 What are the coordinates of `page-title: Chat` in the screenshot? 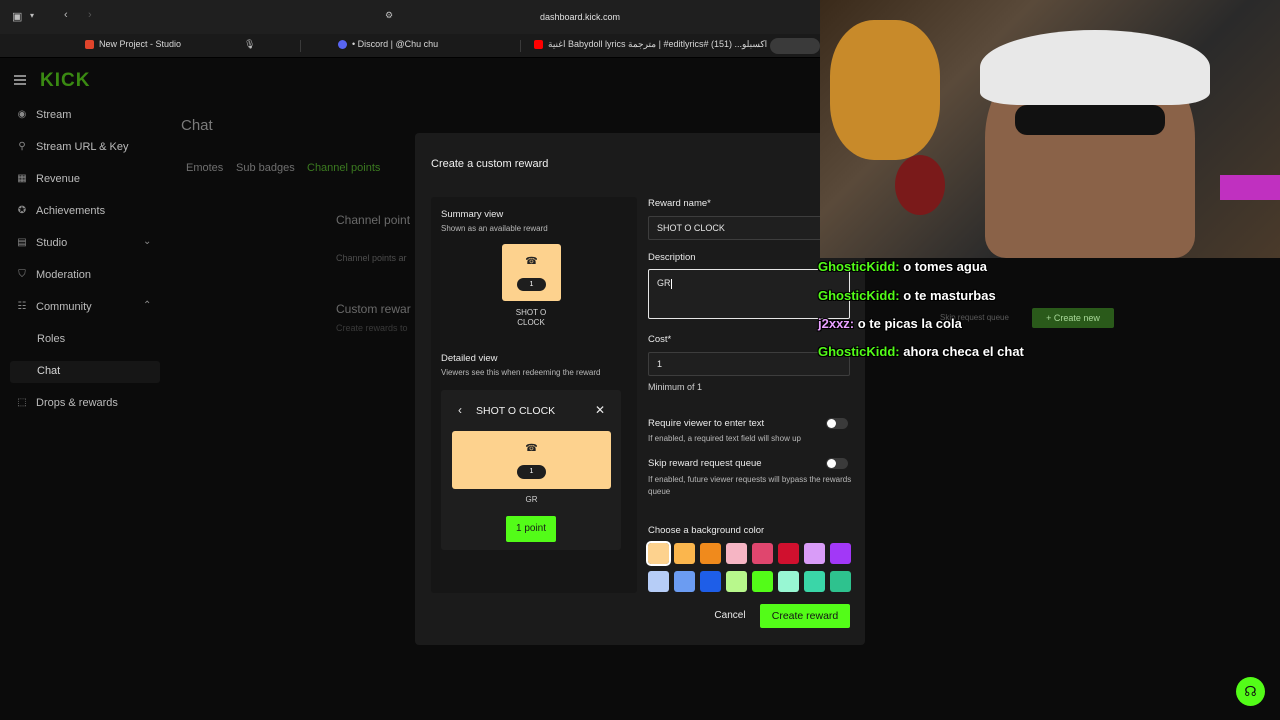 It's located at (197, 125).